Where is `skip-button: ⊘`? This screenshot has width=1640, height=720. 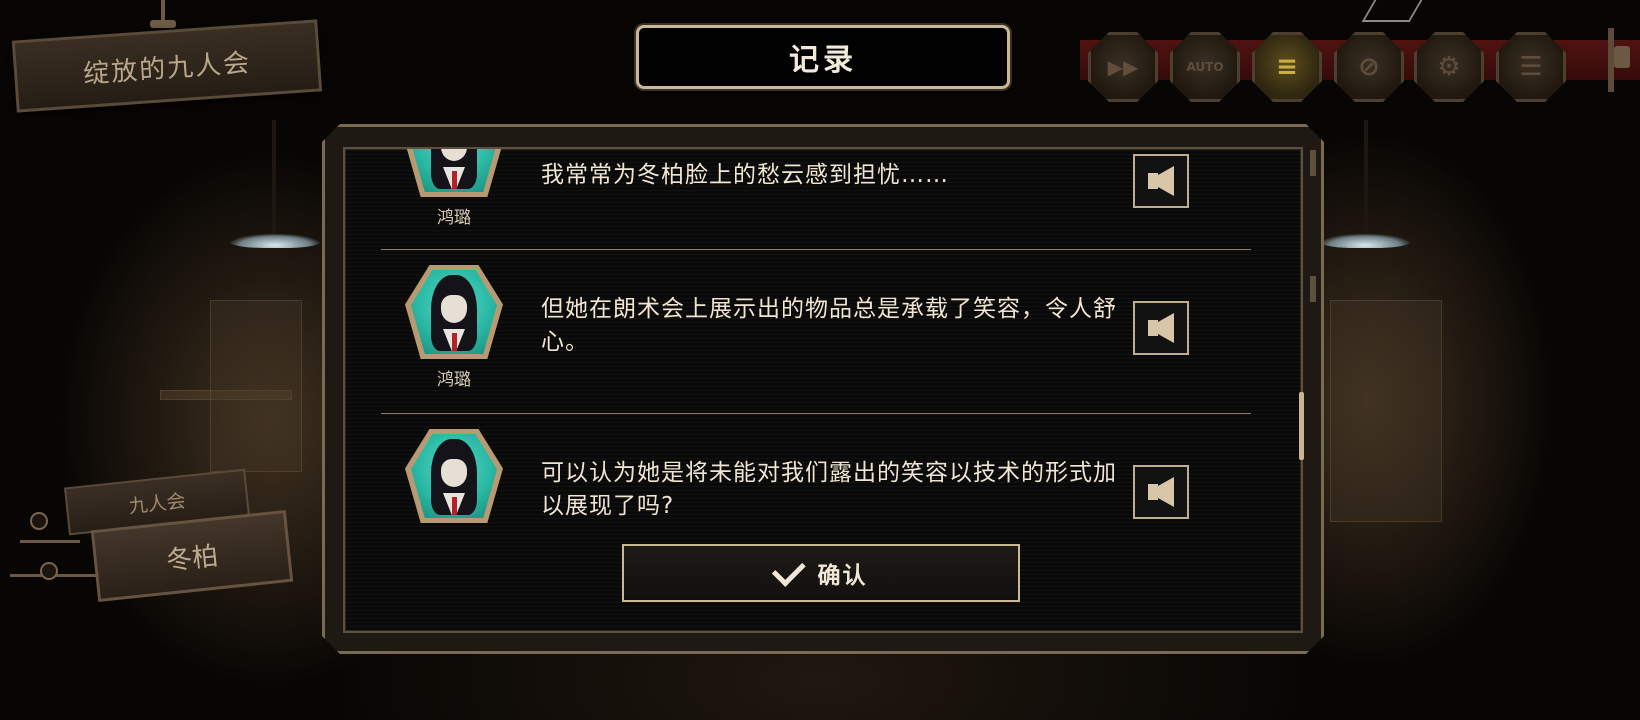
skip-button: ⊘ is located at coordinates (1369, 67).